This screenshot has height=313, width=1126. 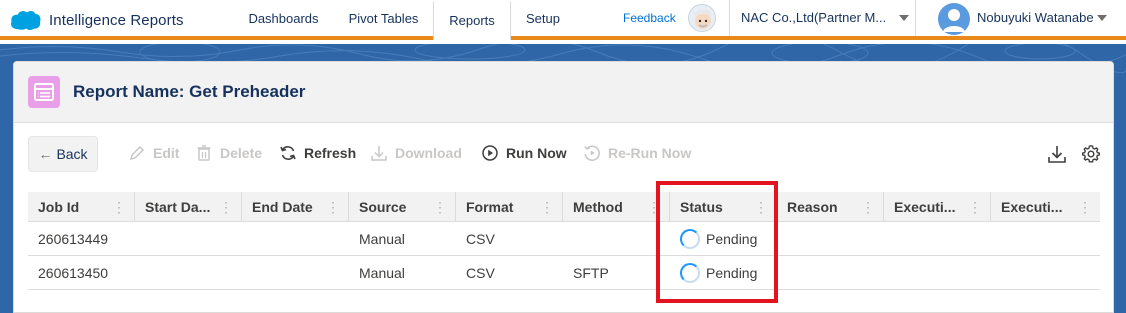 What do you see at coordinates (568, 239) in the screenshot?
I see `cell-method` at bounding box center [568, 239].